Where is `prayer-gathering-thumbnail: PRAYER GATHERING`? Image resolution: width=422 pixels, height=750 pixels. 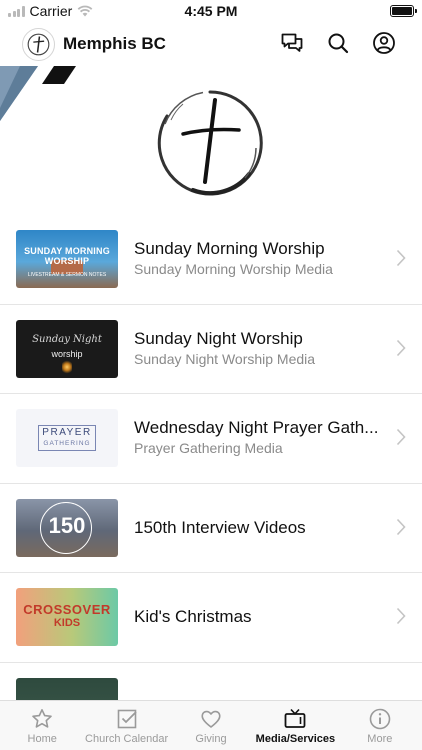
prayer-gathering-thumbnail: PRAYER GATHERING is located at coordinates (67, 438).